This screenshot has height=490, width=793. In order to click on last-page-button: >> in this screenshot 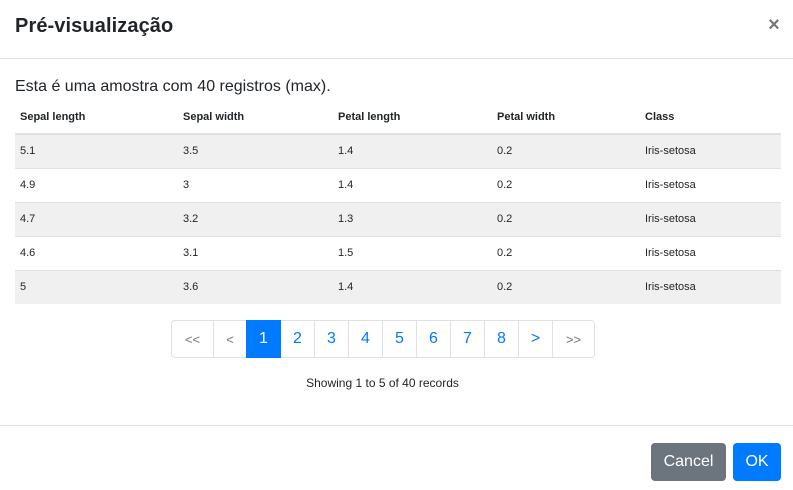, I will do `click(573, 339)`.